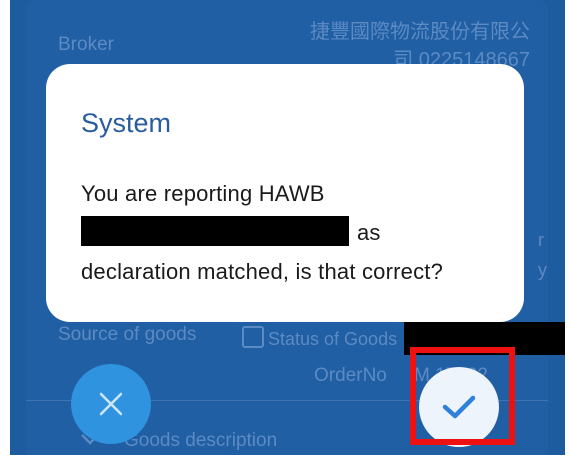 This screenshot has width=570, height=459. What do you see at coordinates (203, 193) in the screenshot?
I see `dialog-message-line1: You are reporting HAWB` at bounding box center [203, 193].